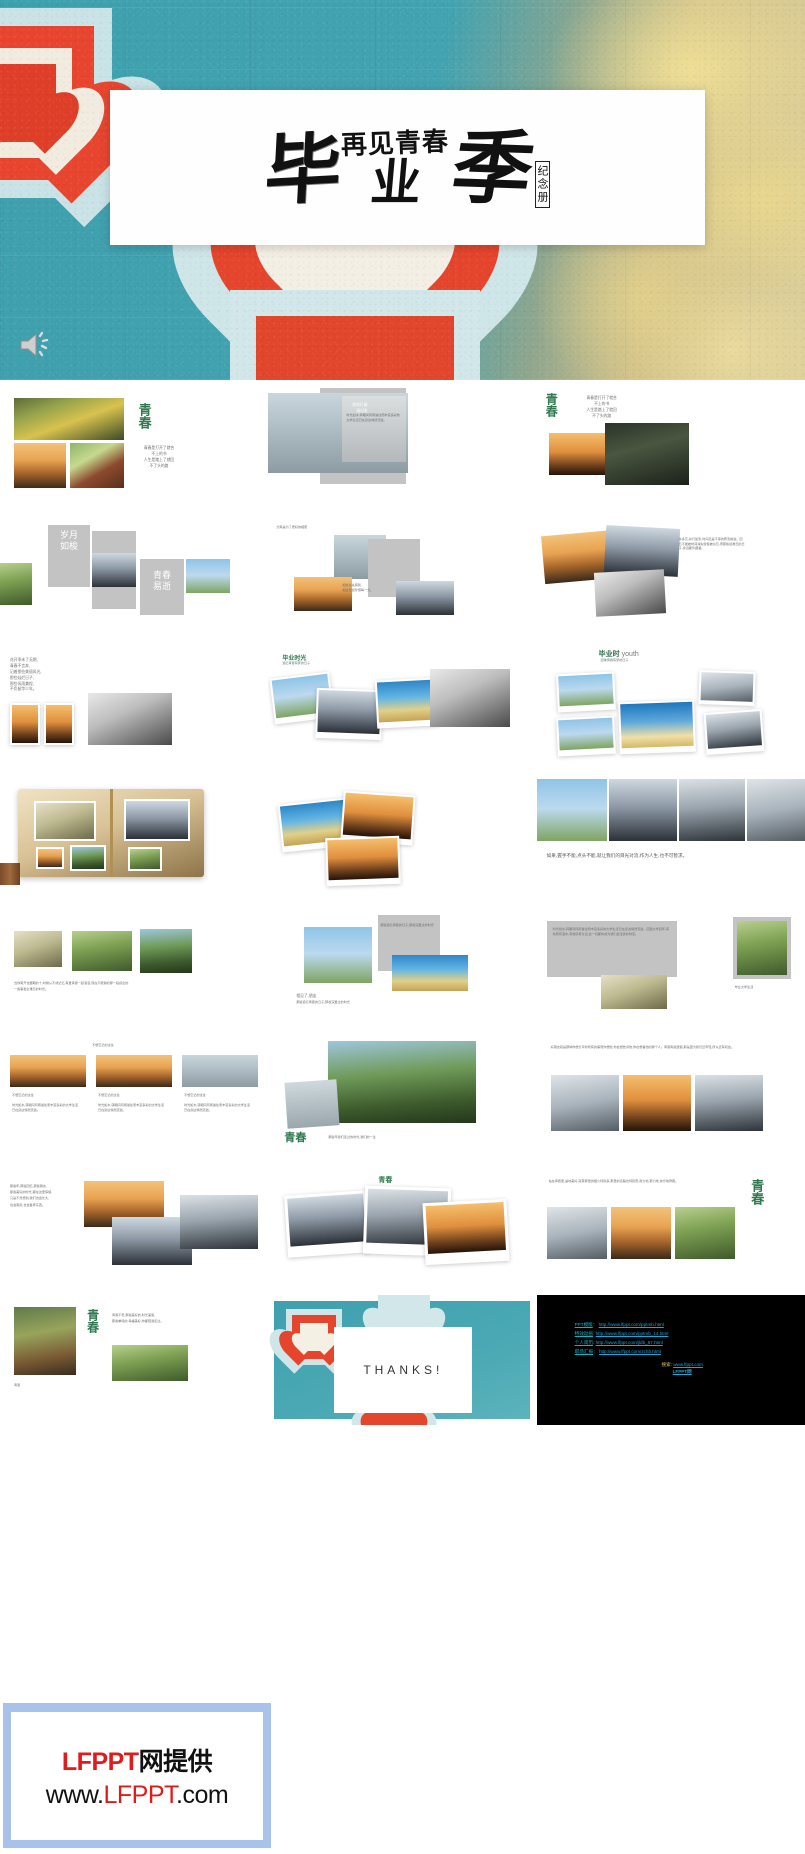 This screenshot has width=805, height=1854. Describe the element at coordinates (100, 1761) in the screenshot. I see `watermark-brand-red: LFPPT` at that location.